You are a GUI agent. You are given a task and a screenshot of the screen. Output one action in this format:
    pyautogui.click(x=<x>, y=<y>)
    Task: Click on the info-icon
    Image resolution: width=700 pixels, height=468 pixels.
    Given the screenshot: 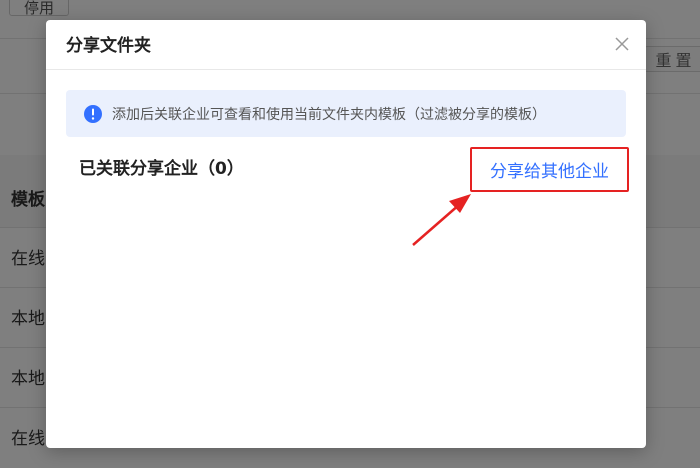 What is the action you would take?
    pyautogui.click(x=93, y=113)
    